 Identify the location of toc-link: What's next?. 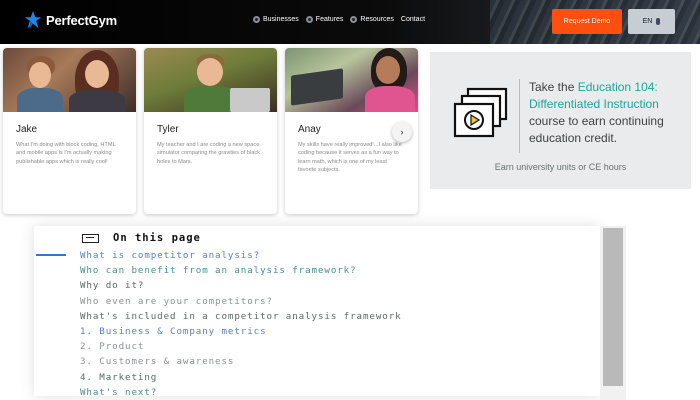
(305, 393).